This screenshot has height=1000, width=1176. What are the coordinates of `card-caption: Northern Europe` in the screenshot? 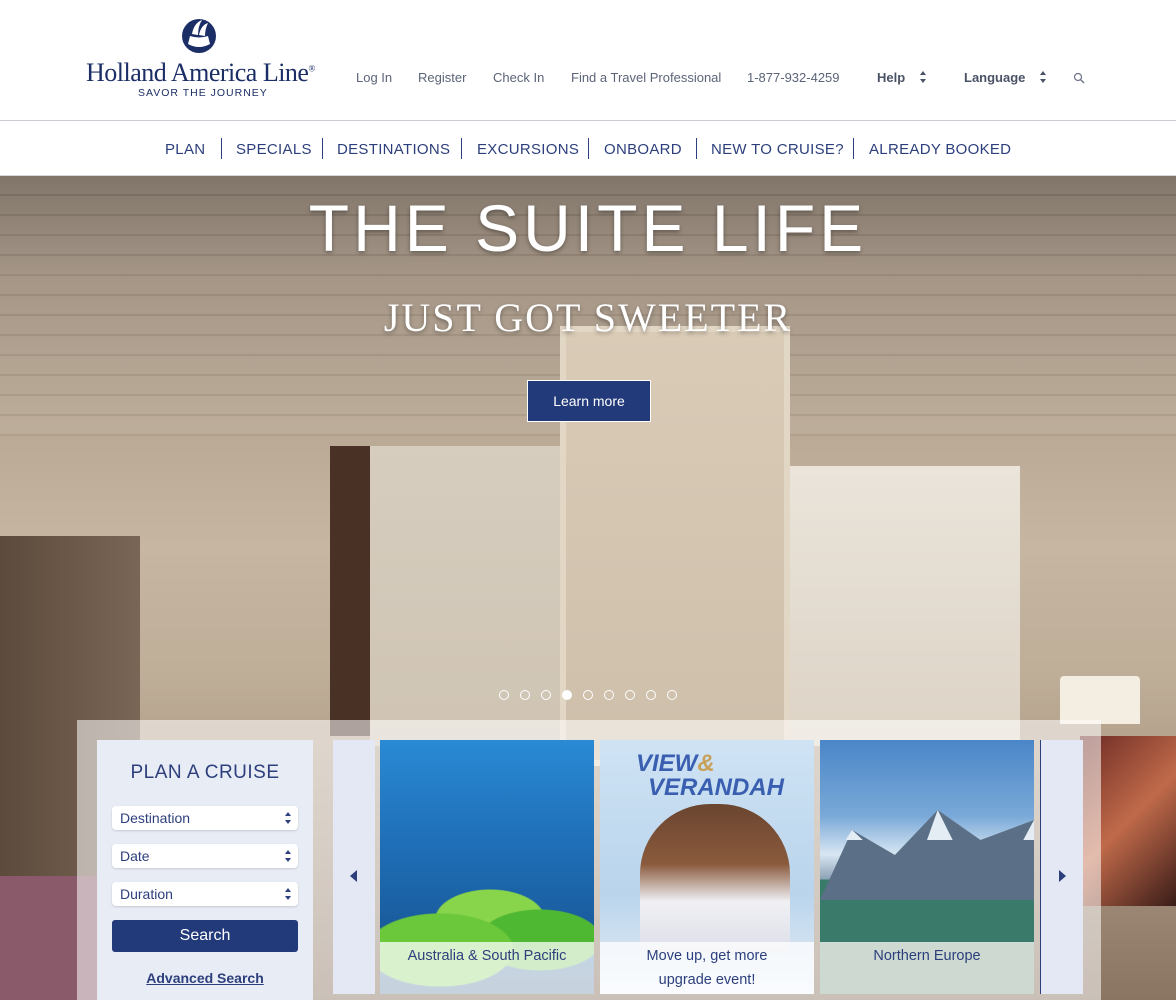 It's located at (927, 968).